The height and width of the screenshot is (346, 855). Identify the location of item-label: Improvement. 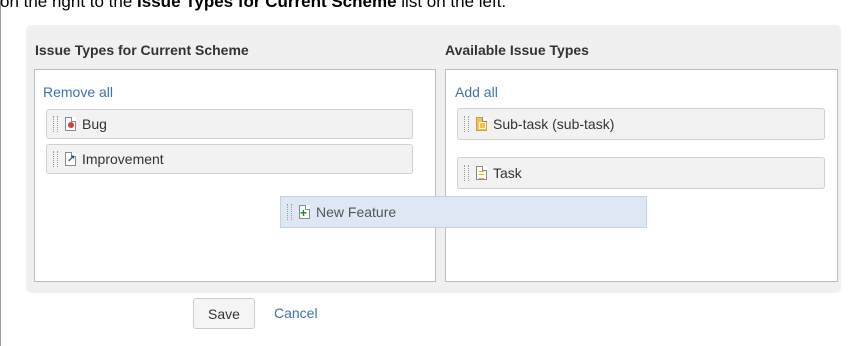
(123, 159).